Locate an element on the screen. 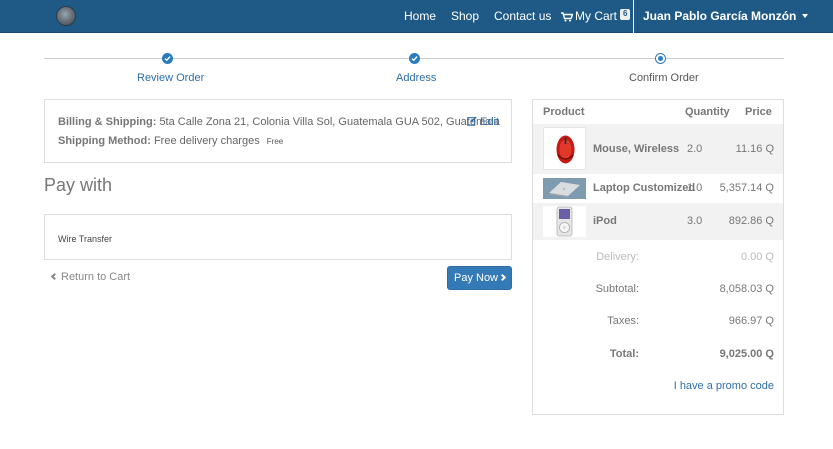 The width and height of the screenshot is (833, 449). return-to-cart-link: Return to Cart is located at coordinates (90, 277).